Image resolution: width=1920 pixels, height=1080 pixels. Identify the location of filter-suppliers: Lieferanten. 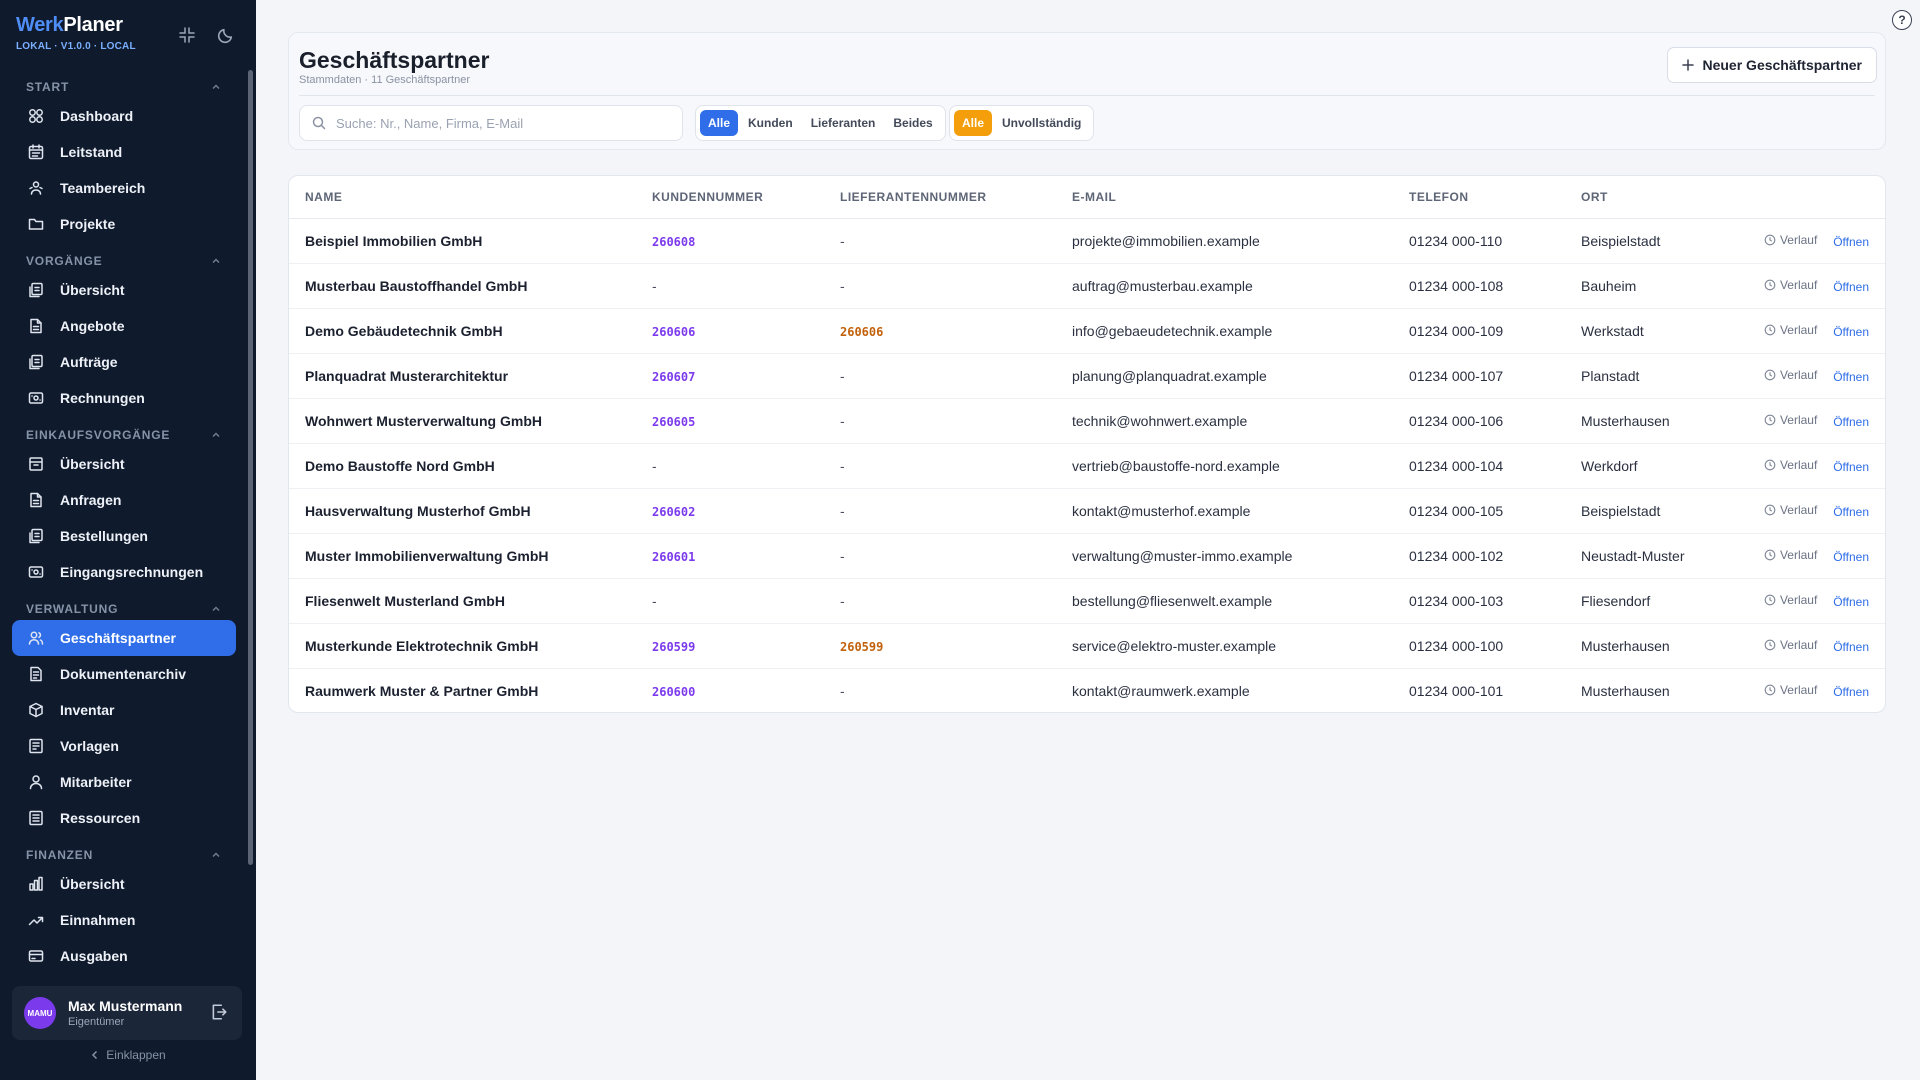
(843, 123).